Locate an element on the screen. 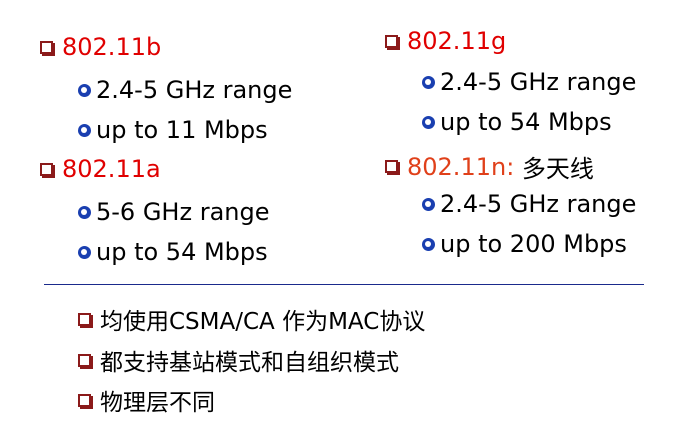 This screenshot has width=699, height=424. heading-suffix: 多天线 is located at coordinates (554, 169).